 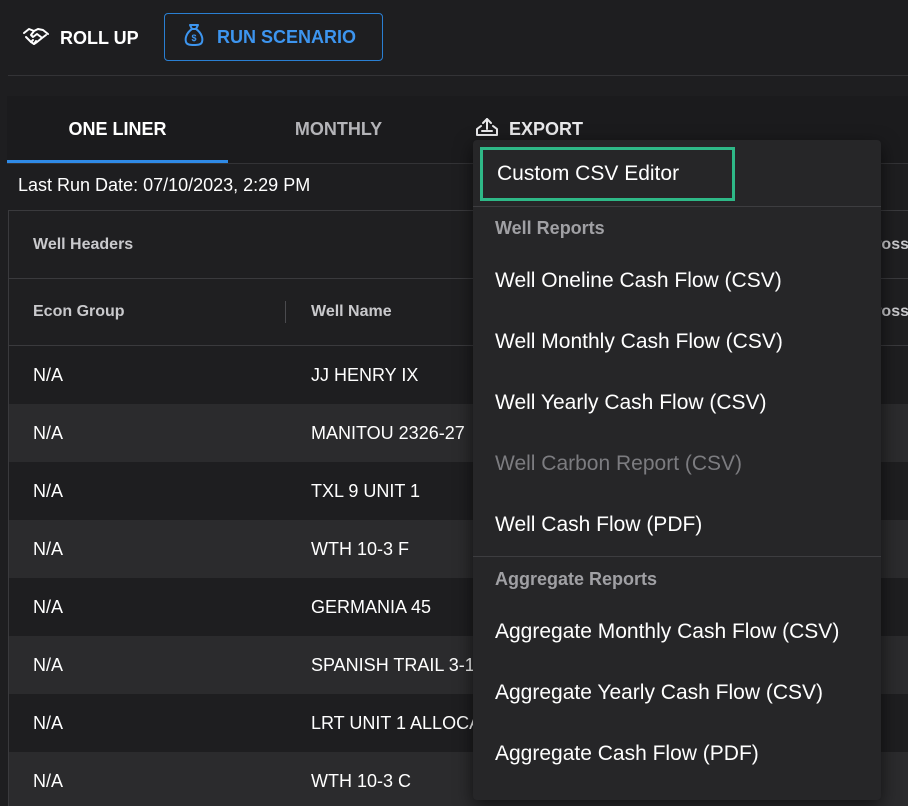 I want to click on well-cash-flow-pdf-item: Well Cash Flow (PDF), so click(x=677, y=525).